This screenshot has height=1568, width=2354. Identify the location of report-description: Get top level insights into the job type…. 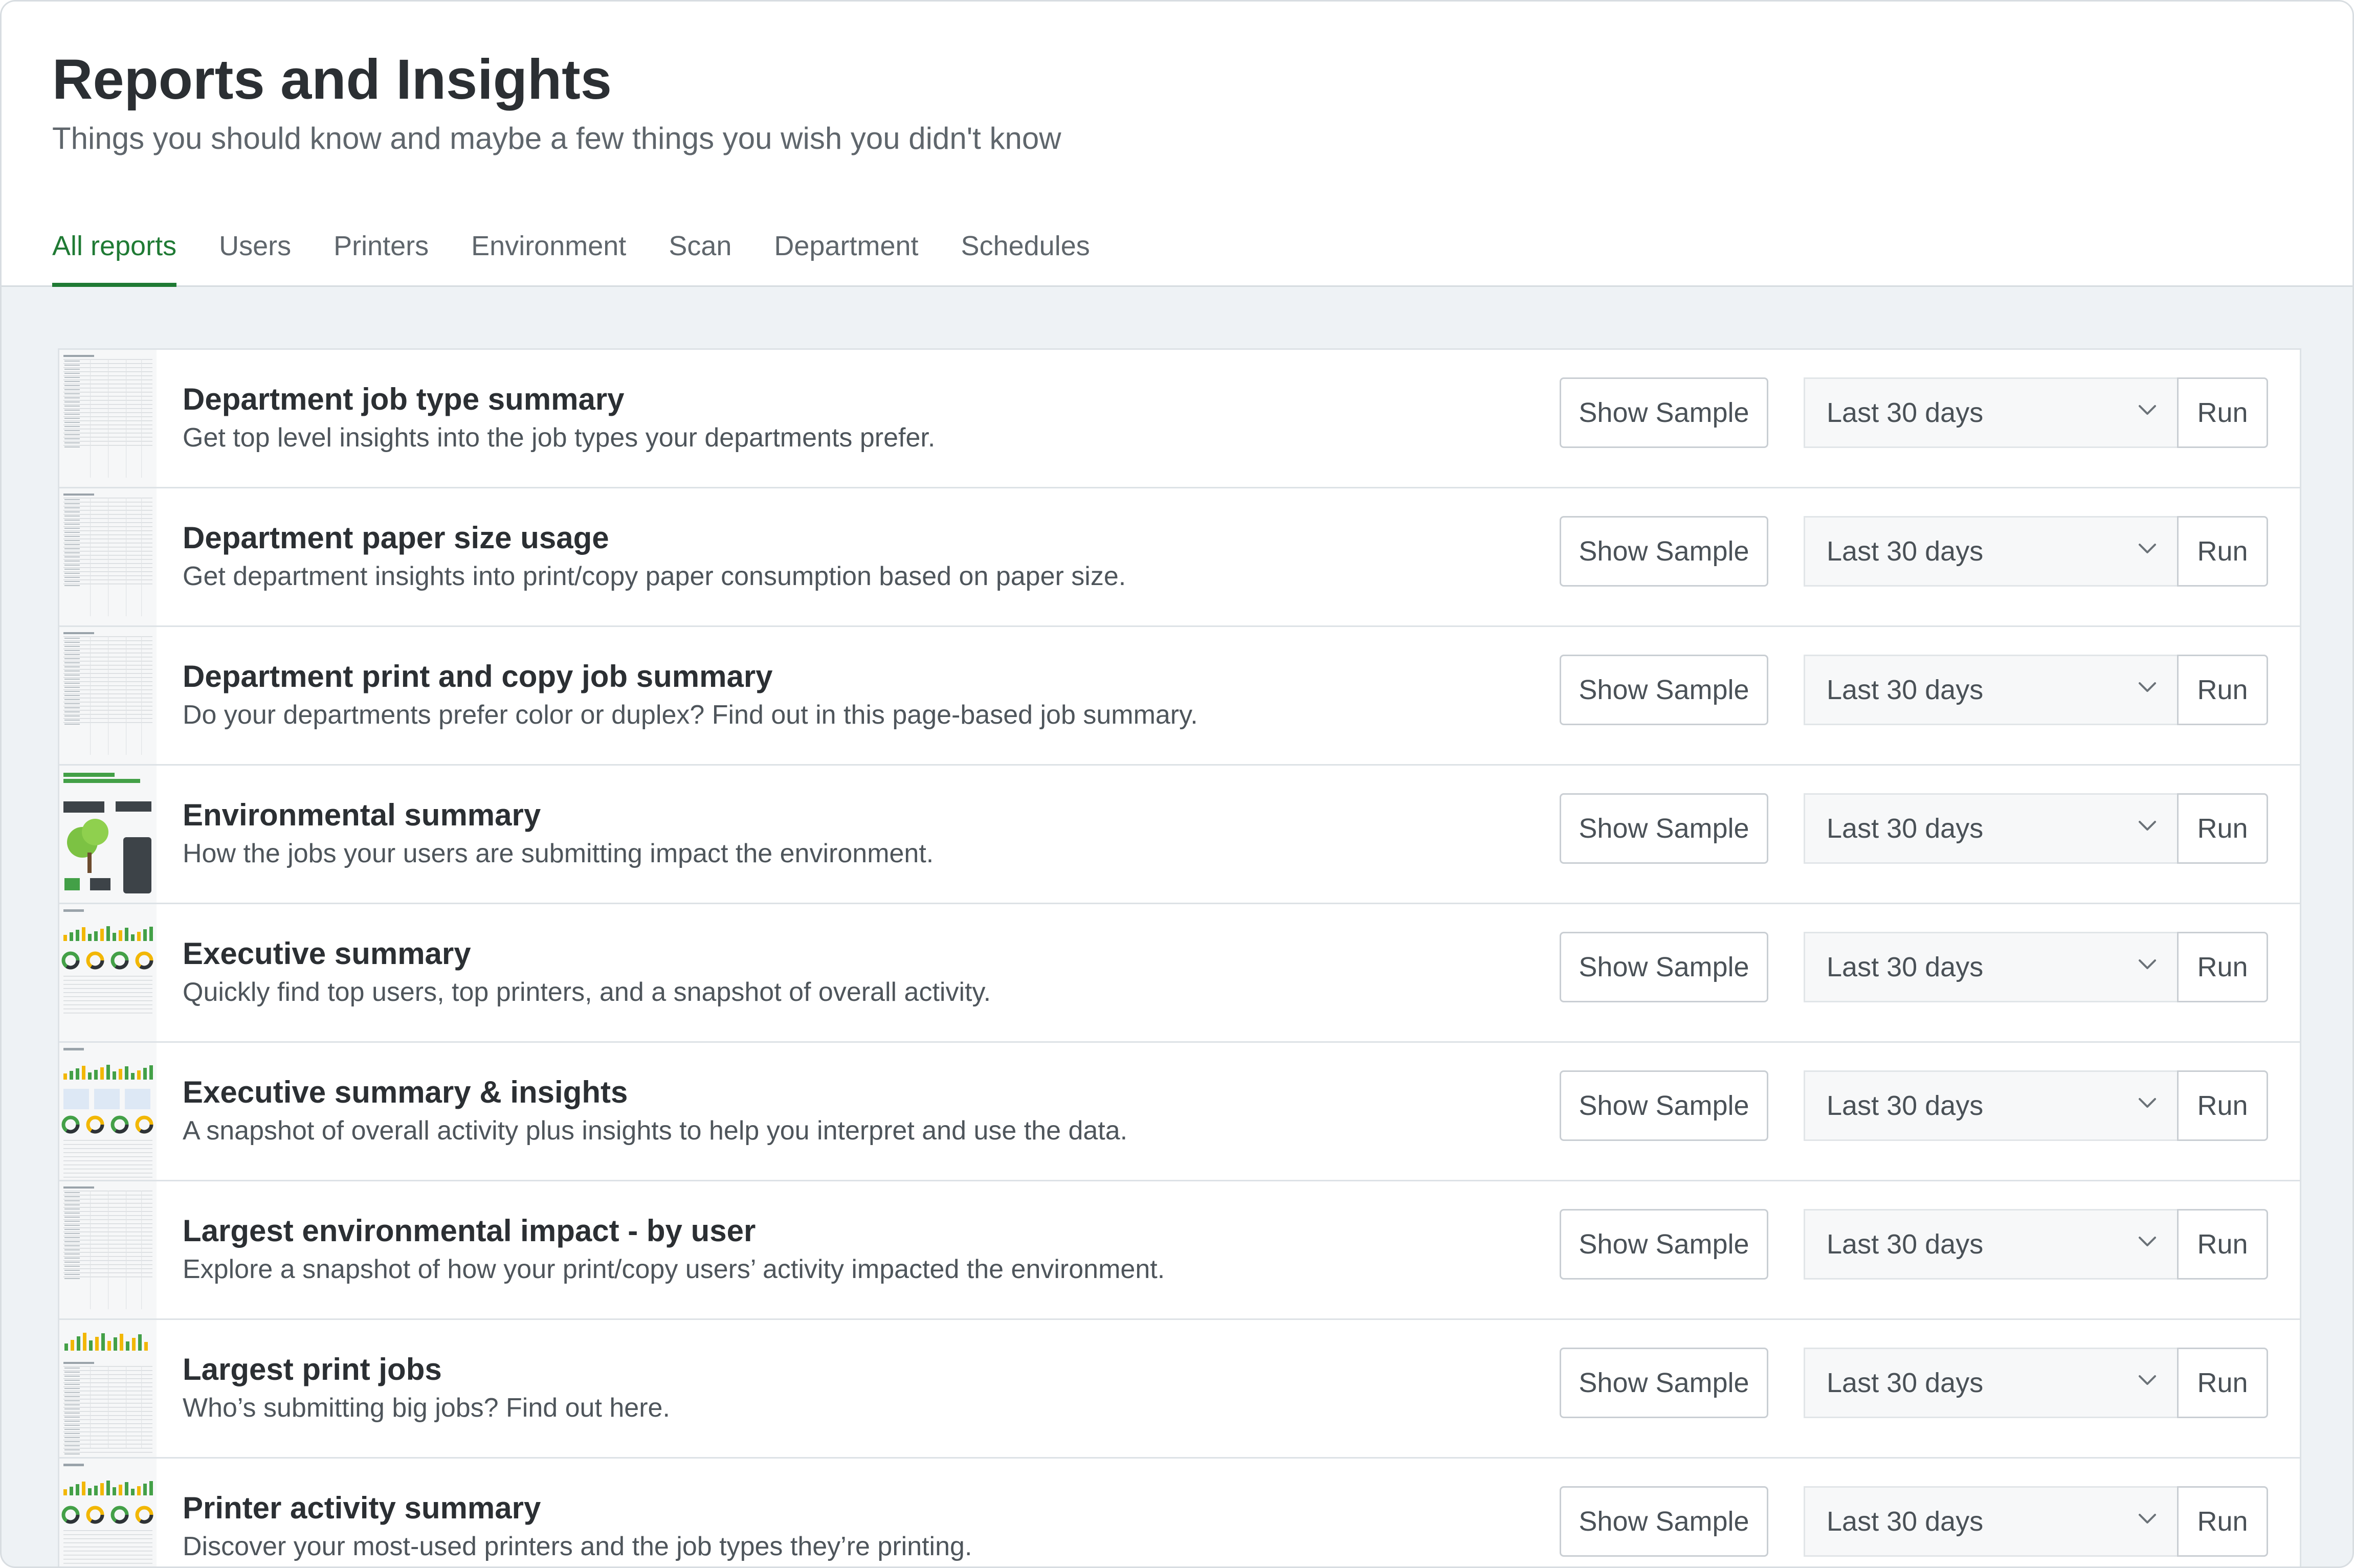
(559, 438).